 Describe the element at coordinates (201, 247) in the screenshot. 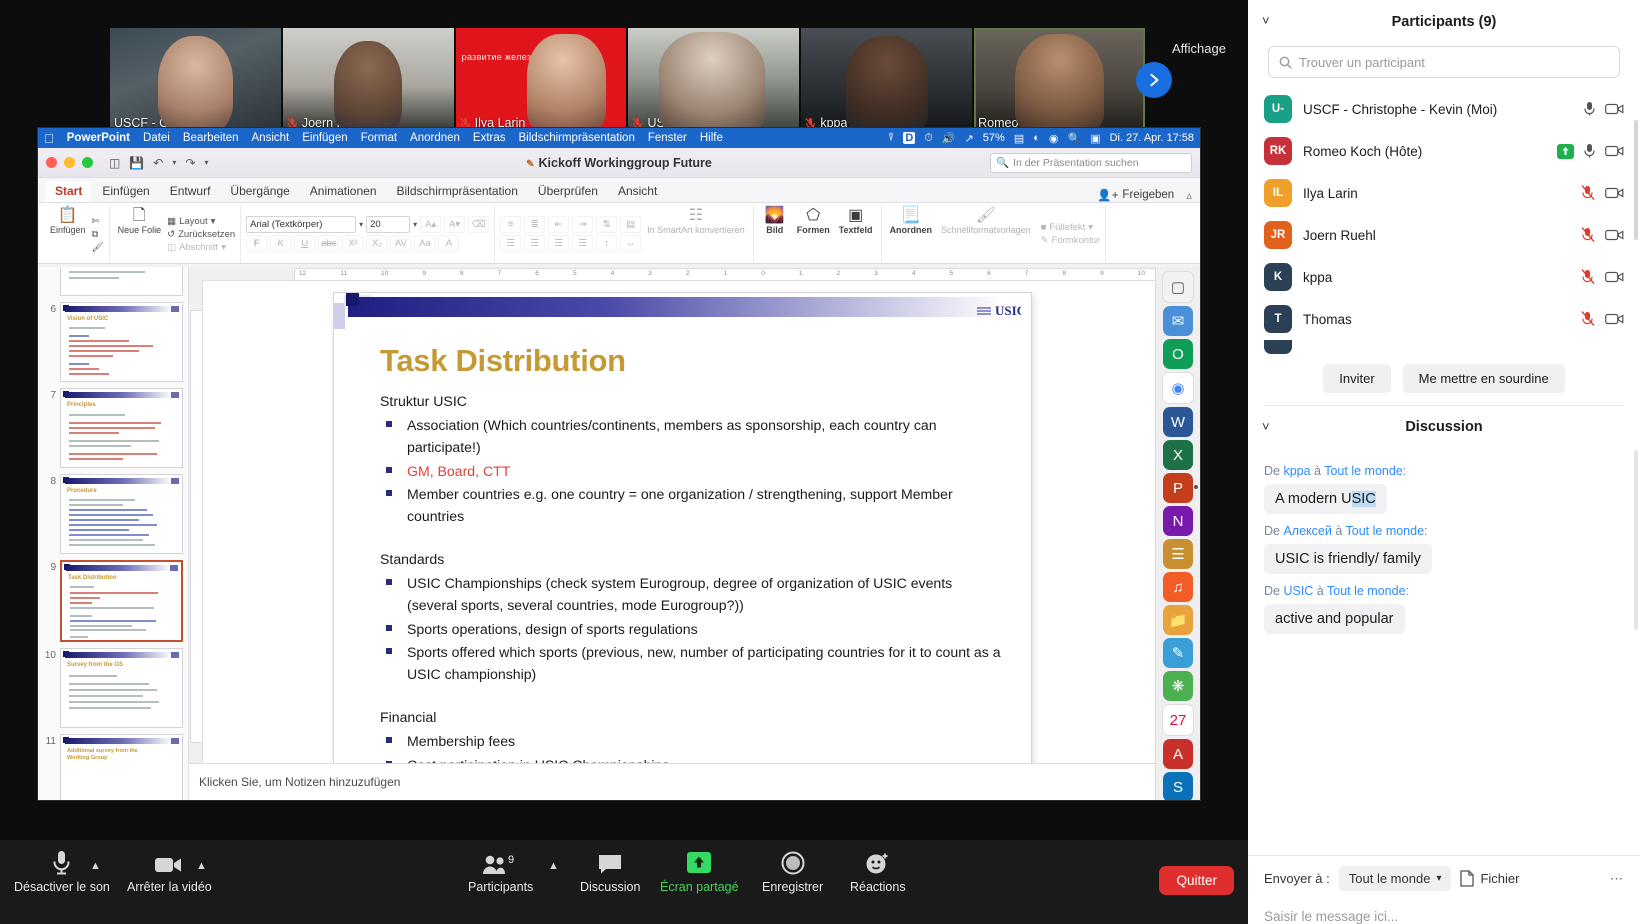

I see `section-button: ◫ Abschnitt ▾` at that location.